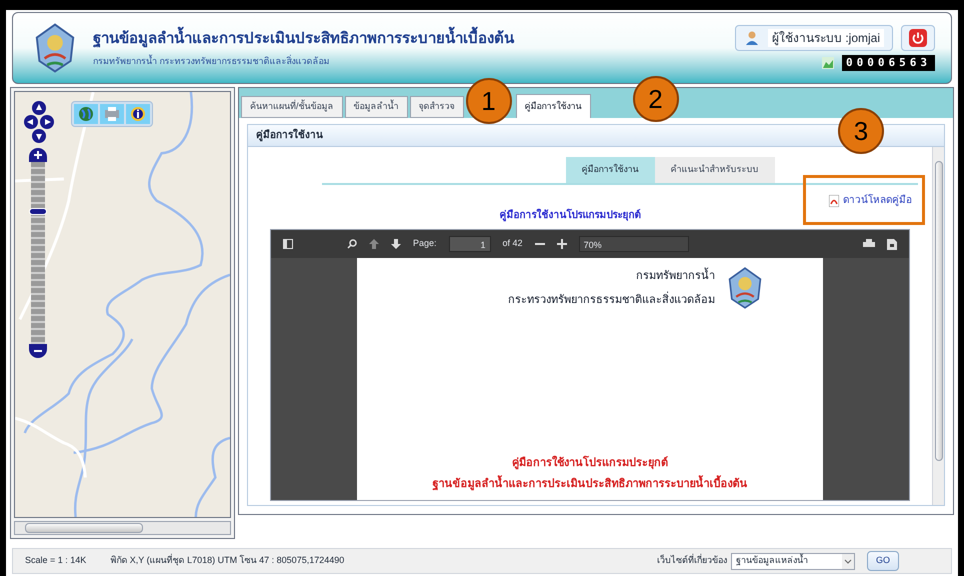 The width and height of the screenshot is (964, 576). Describe the element at coordinates (512, 243) in the screenshot. I see `page-count: of 42` at that location.